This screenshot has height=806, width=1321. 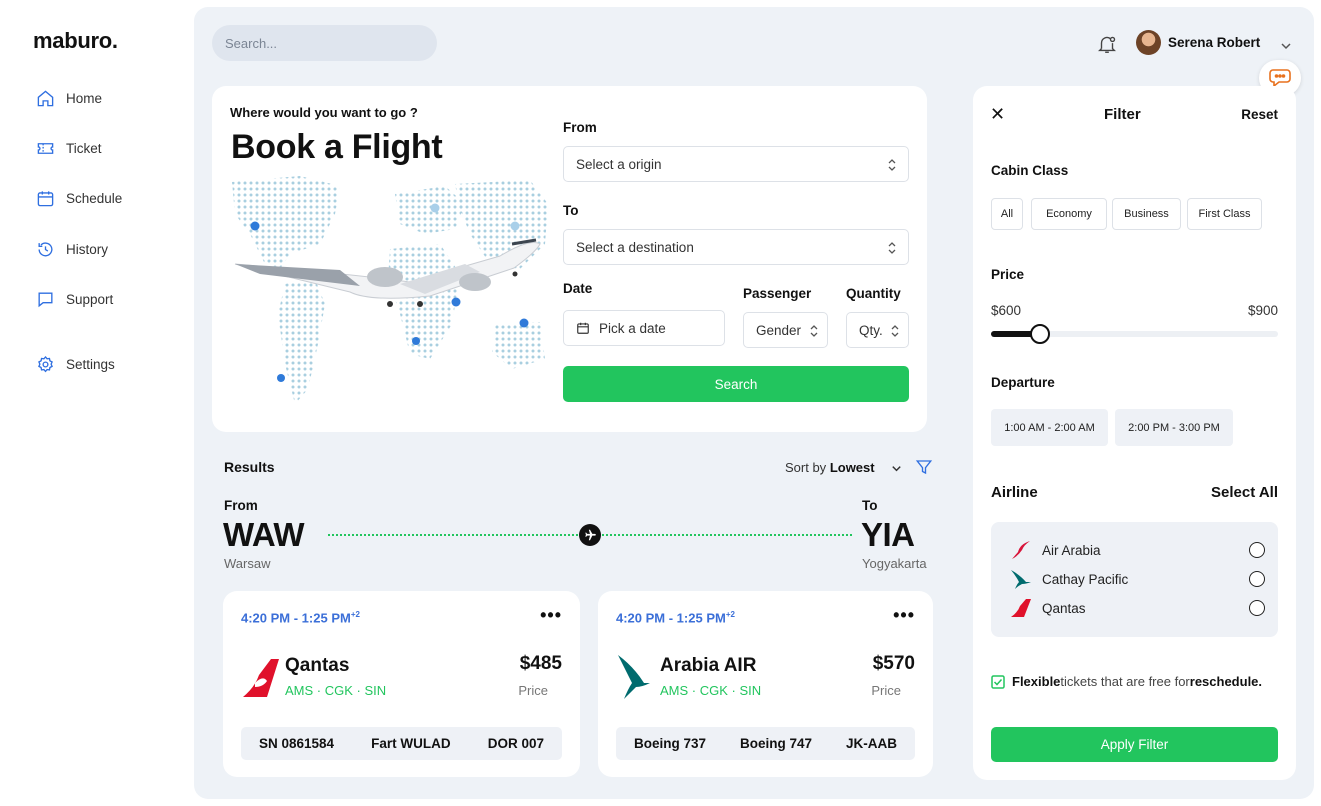 I want to click on plane-icon, so click(x=590, y=535).